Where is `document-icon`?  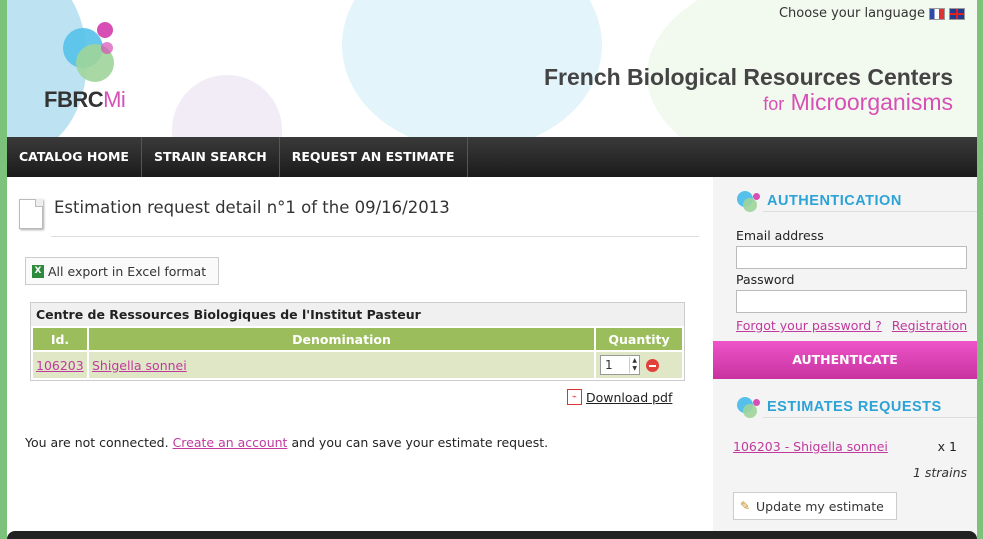
document-icon is located at coordinates (31, 214).